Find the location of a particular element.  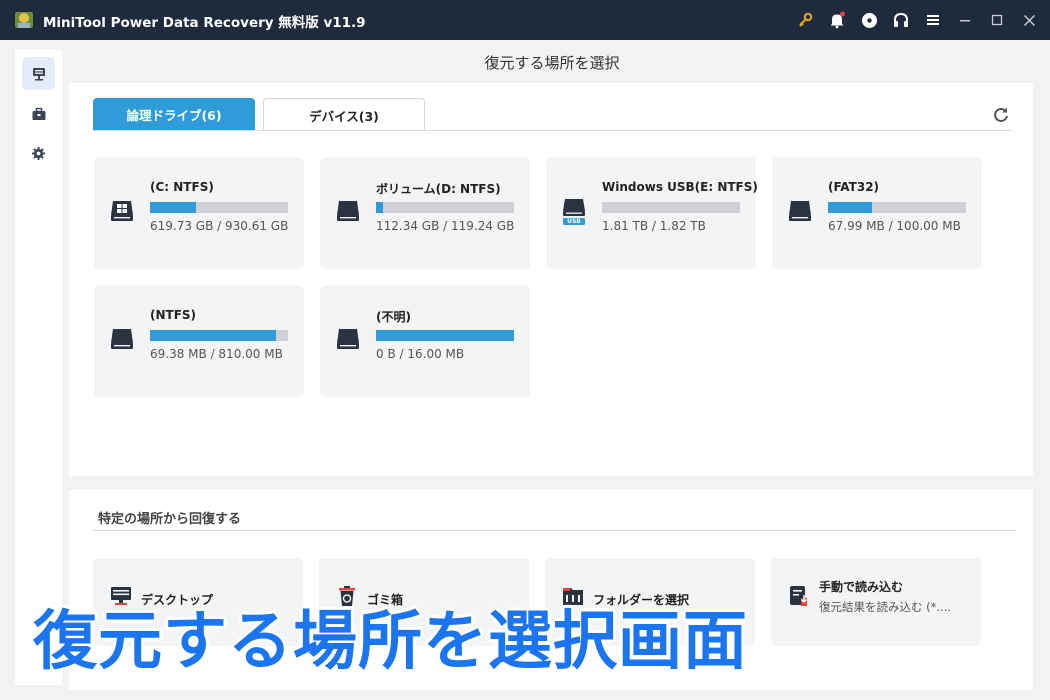

refresh-icon is located at coordinates (1001, 115).